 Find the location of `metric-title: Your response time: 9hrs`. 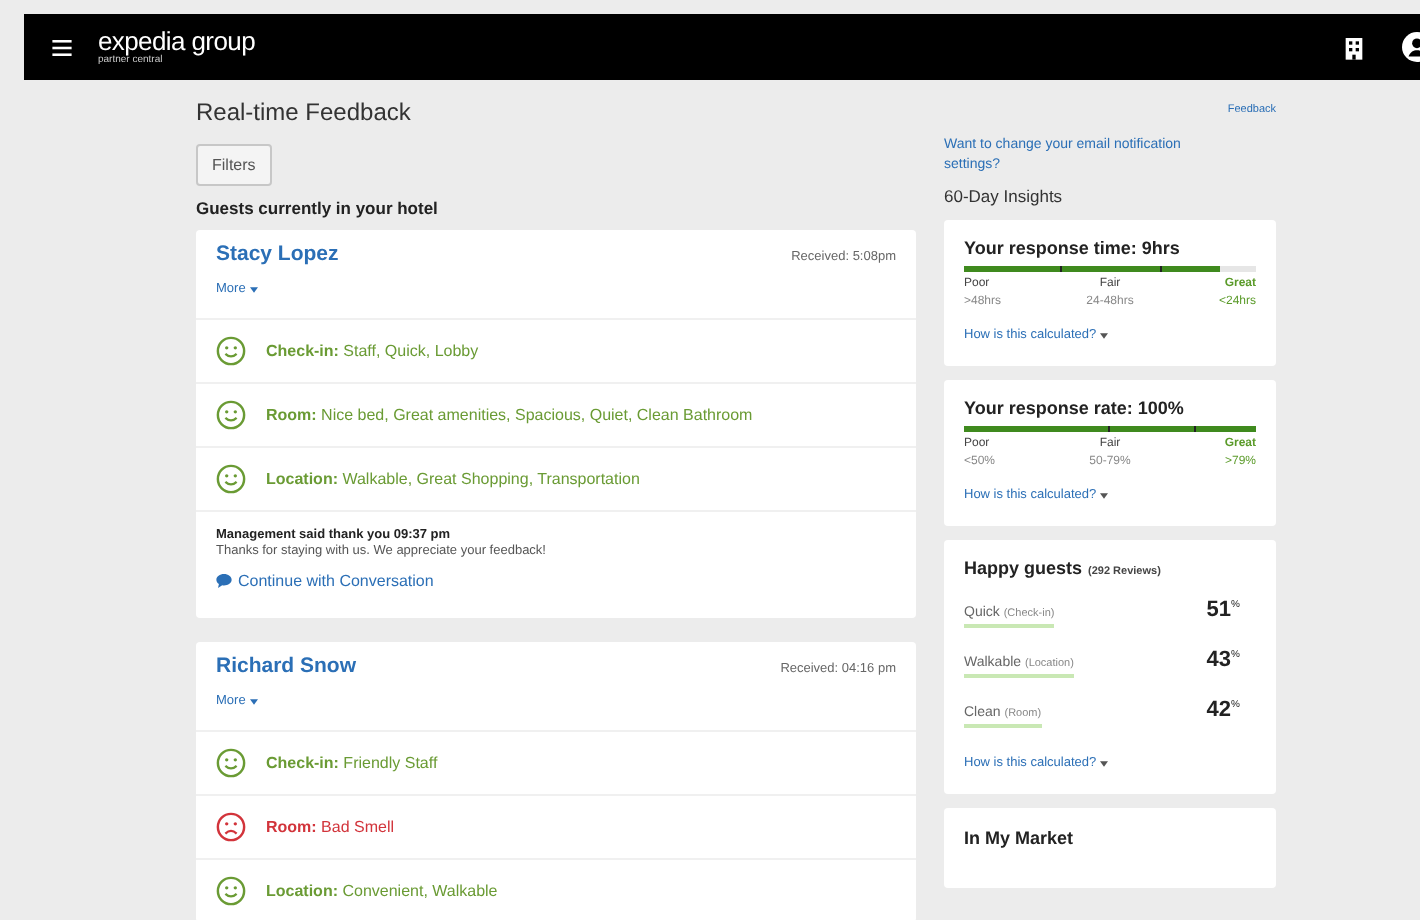

metric-title: Your response time: 9hrs is located at coordinates (1073, 248).